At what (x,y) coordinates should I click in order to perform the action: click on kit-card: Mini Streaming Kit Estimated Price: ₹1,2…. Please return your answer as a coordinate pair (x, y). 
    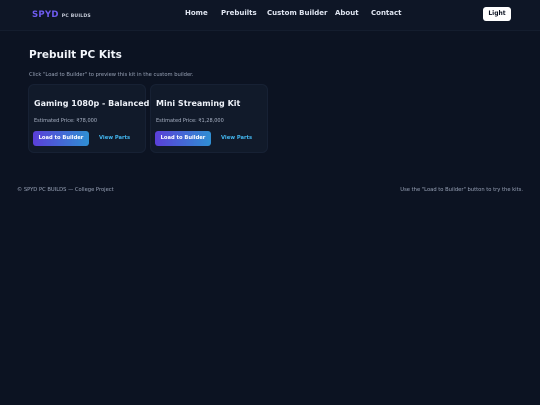
    Looking at the image, I should click on (209, 118).